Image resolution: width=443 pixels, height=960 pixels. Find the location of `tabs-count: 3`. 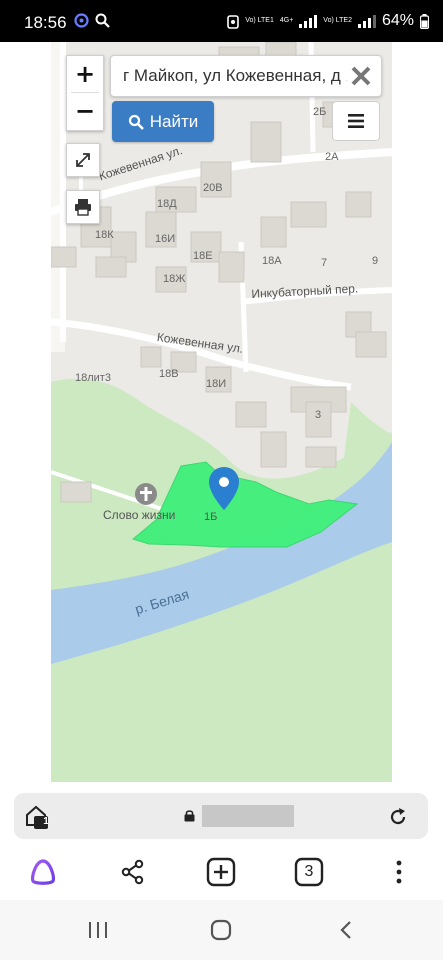

tabs-count: 3 is located at coordinates (309, 871).